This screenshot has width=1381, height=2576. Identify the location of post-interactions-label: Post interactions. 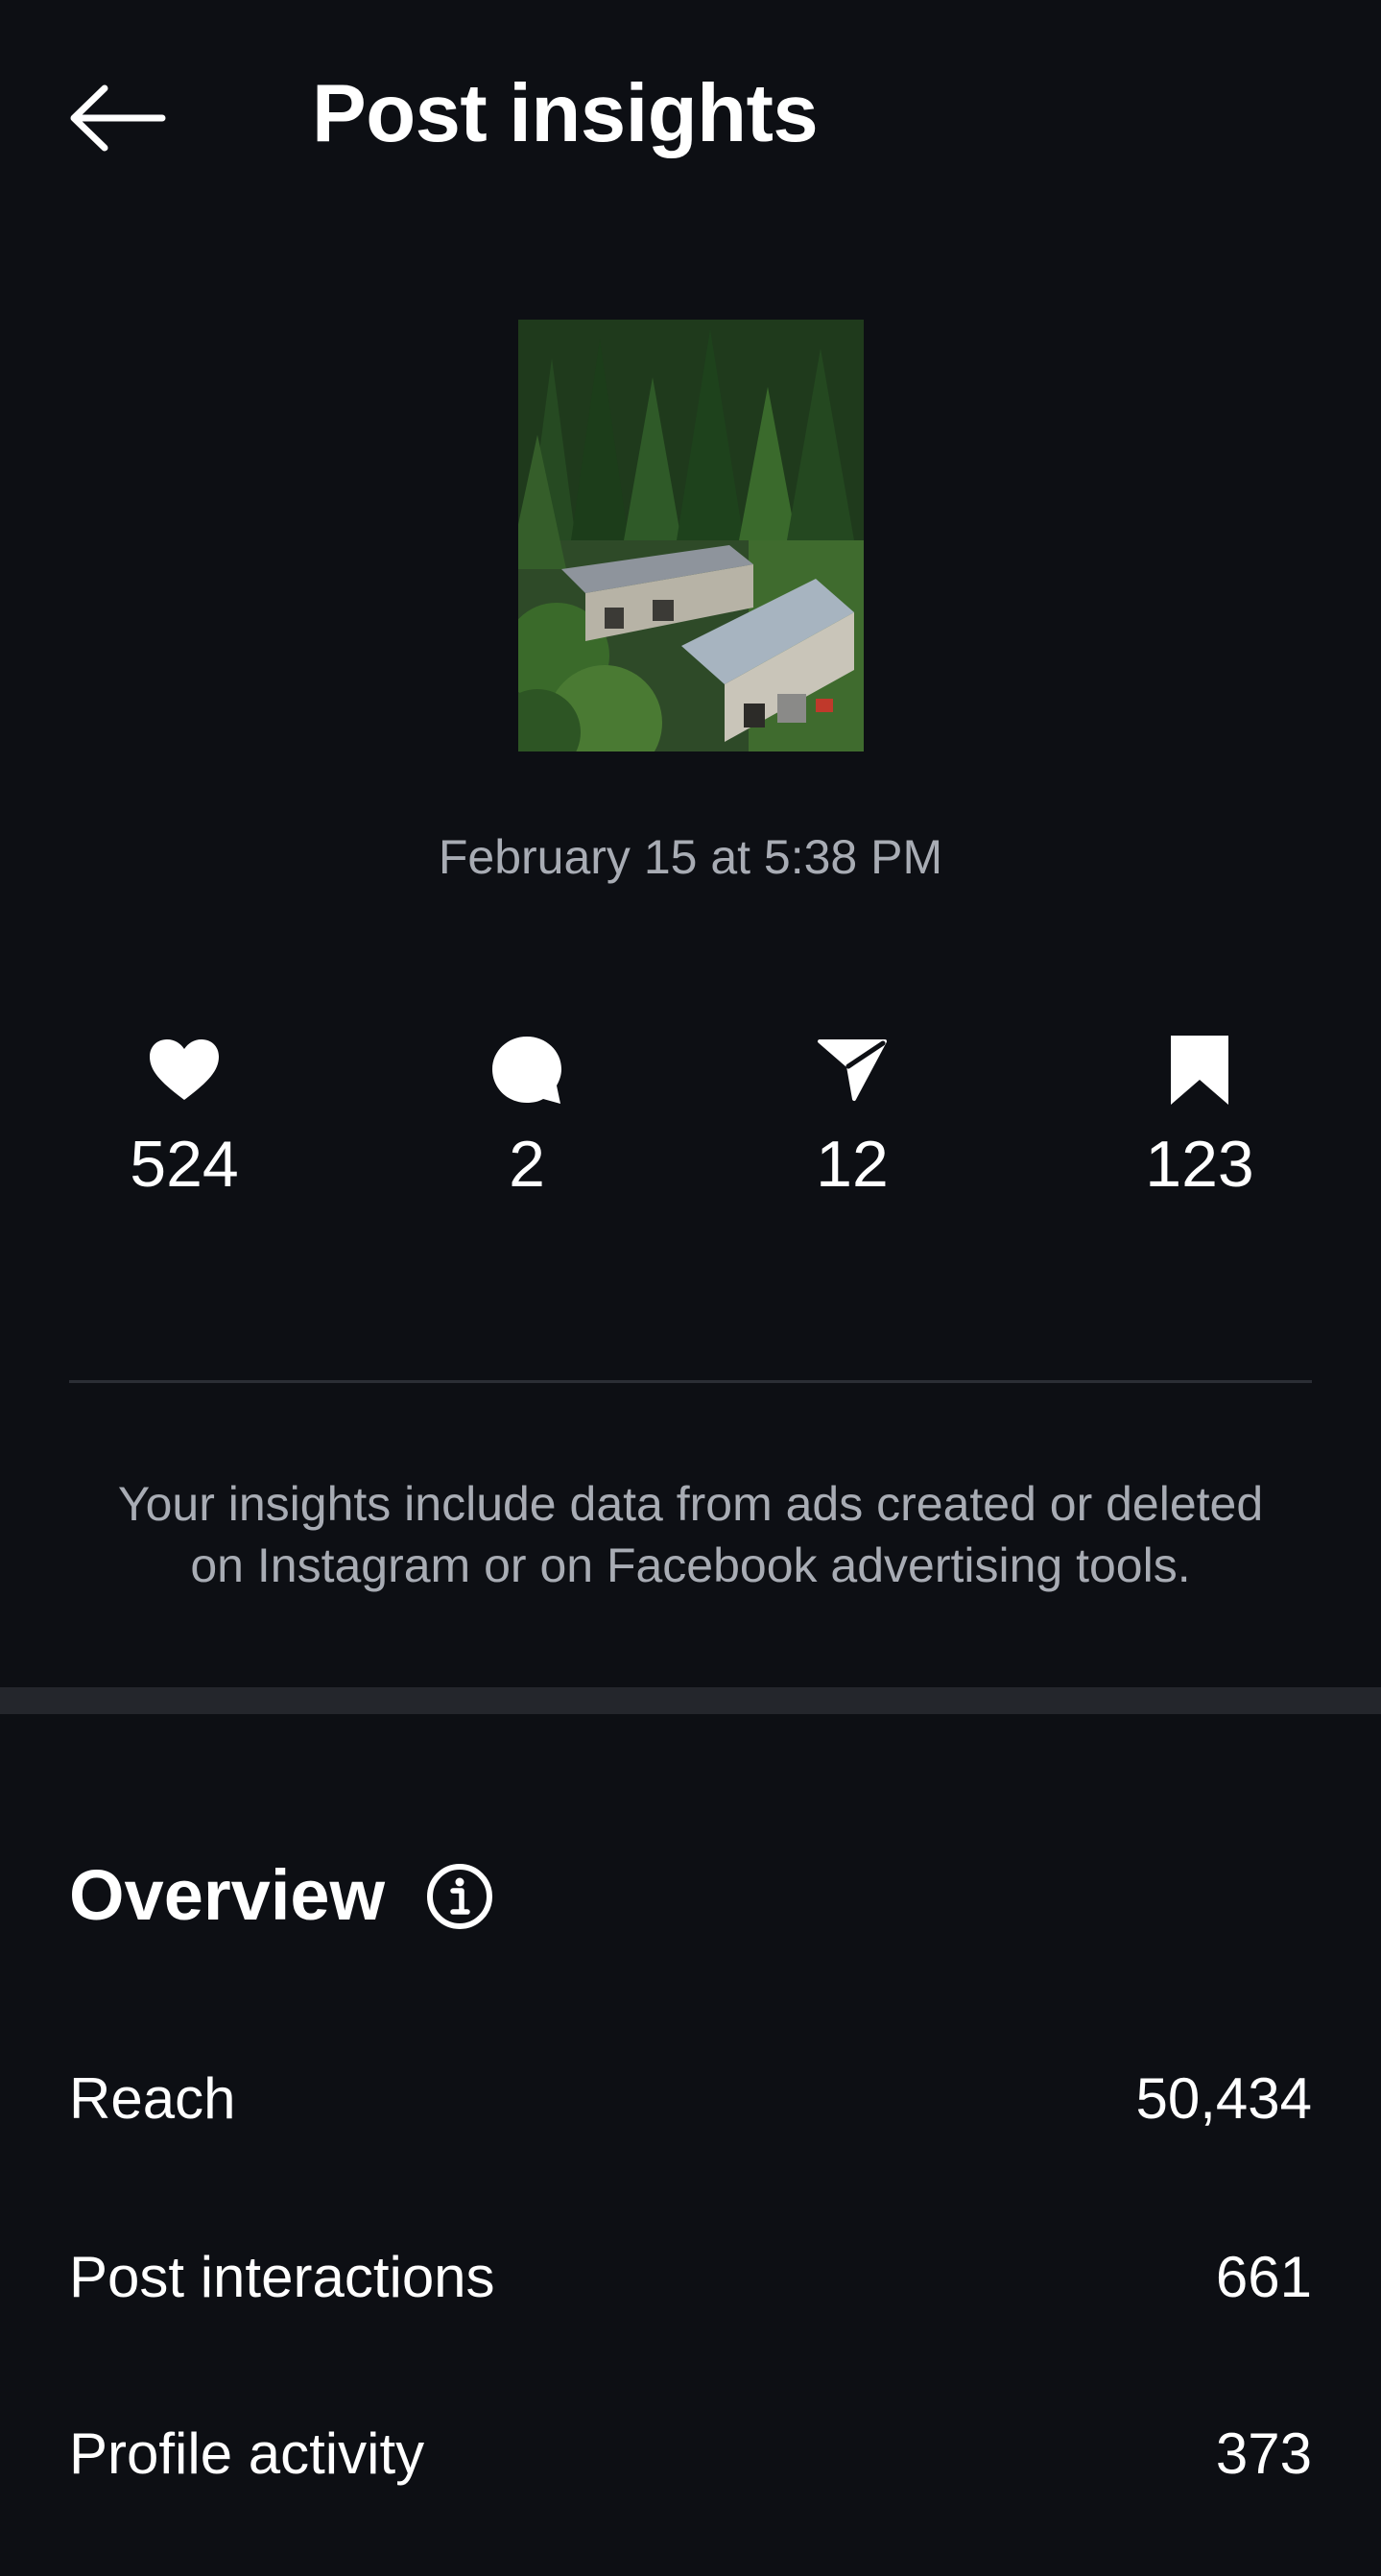
(282, 2276).